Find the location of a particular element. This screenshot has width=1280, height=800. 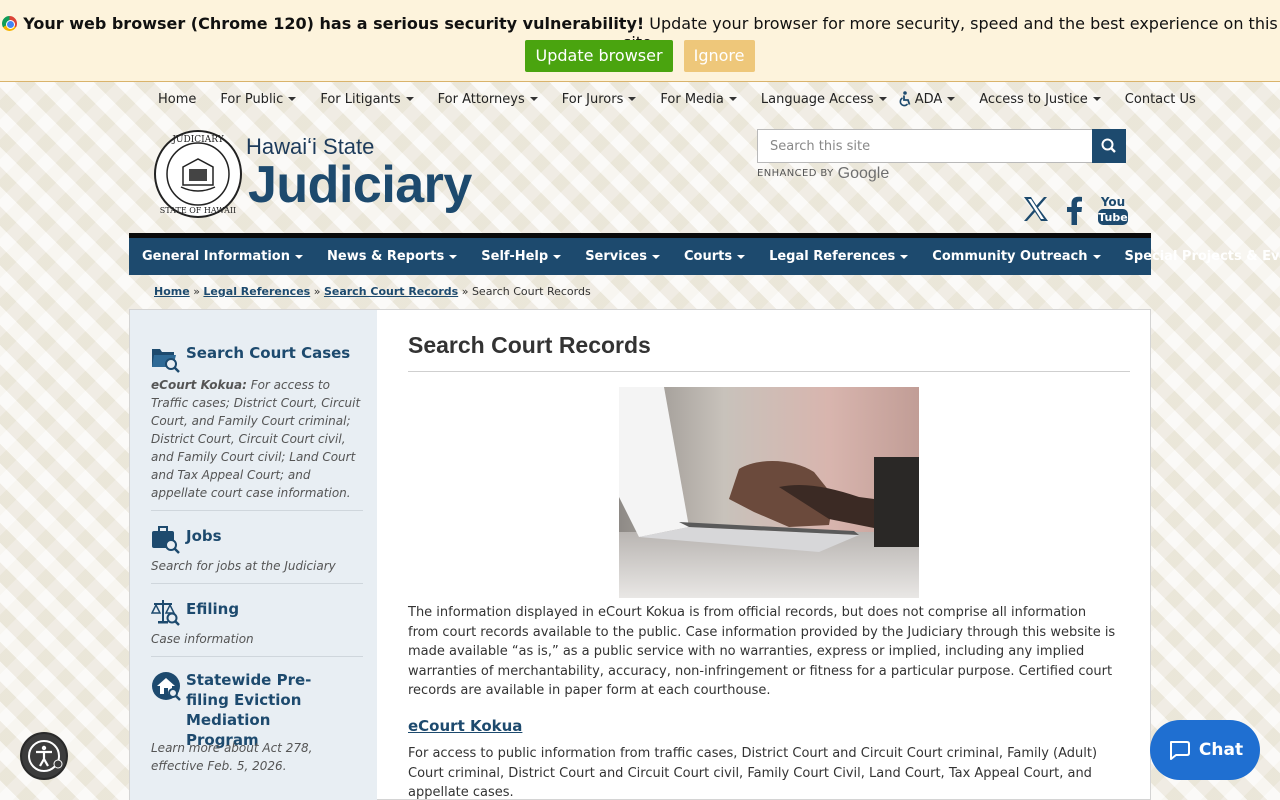

sidebar-item-jobs: Jobs Search for jobs at the Judiciary is located at coordinates (257, 552).